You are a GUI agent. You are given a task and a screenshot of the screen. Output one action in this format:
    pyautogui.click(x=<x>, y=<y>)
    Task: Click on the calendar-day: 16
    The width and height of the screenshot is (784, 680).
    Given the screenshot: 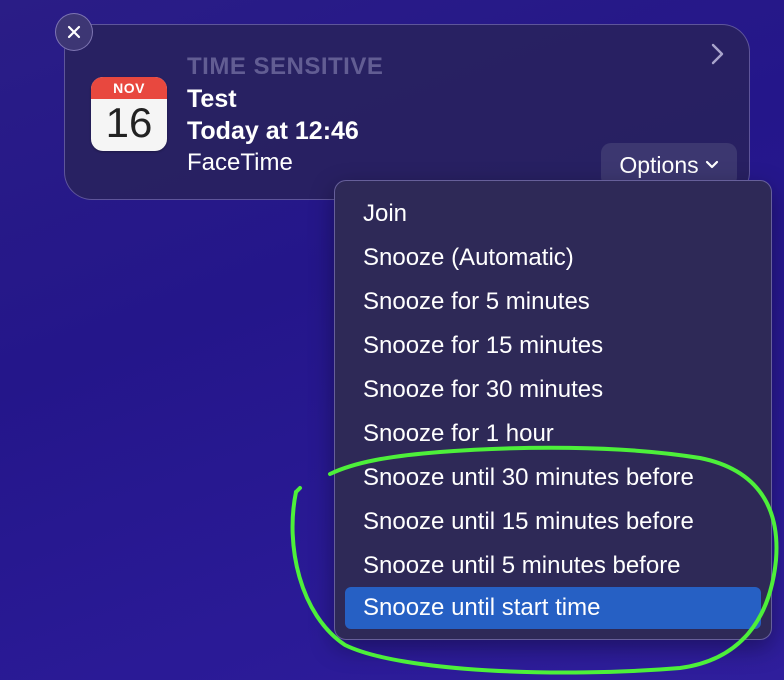 What is the action you would take?
    pyautogui.click(x=129, y=122)
    